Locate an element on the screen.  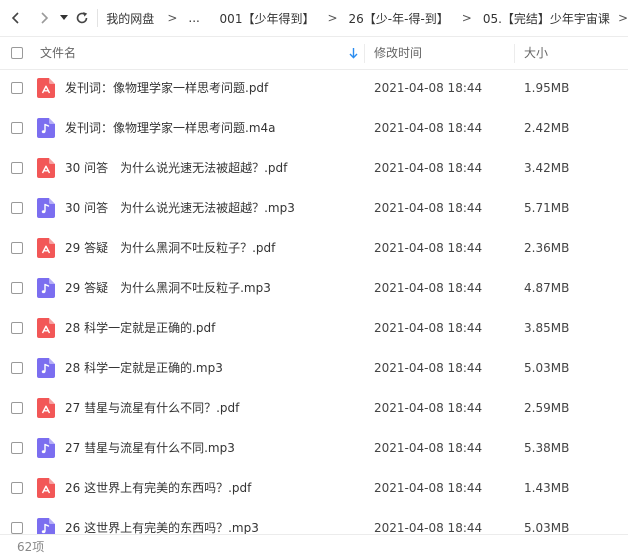
file-size: 1.95MB is located at coordinates (547, 88).